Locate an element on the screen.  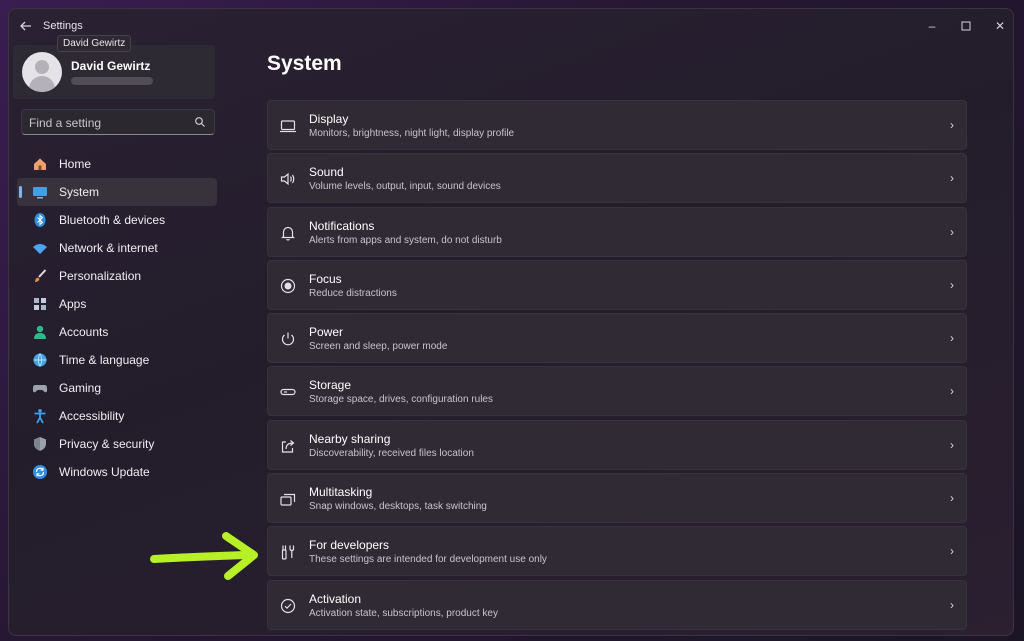
user-profile: David Gewirtz is located at coordinates (114, 72).